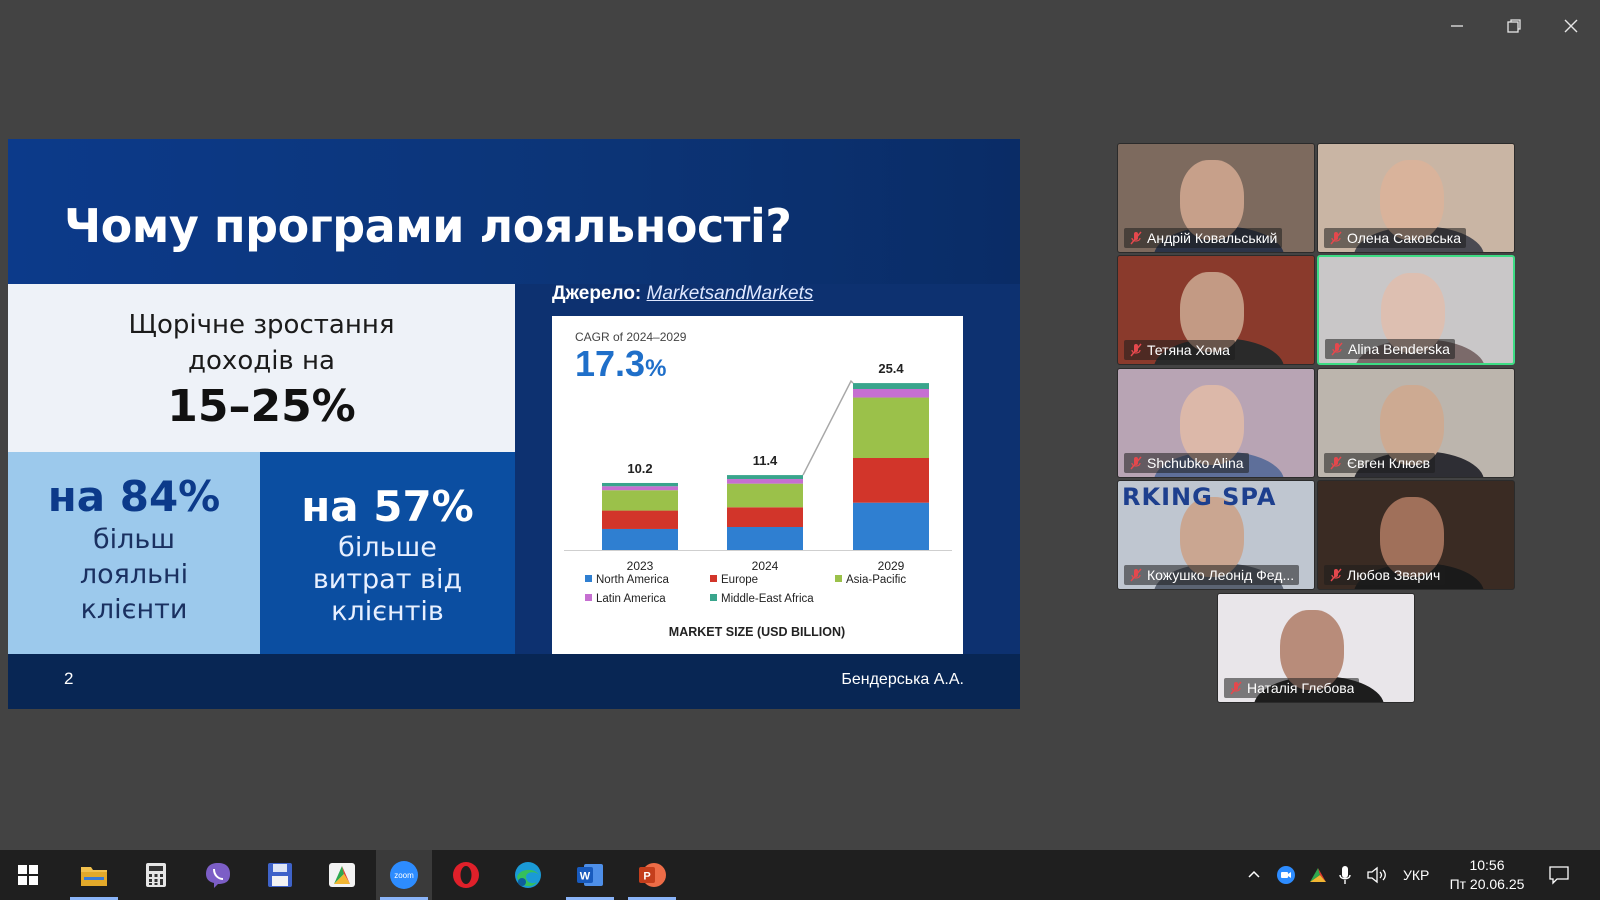 This screenshot has height=900, width=1600. I want to click on participant-tile: Любов Зварич, so click(1416, 535).